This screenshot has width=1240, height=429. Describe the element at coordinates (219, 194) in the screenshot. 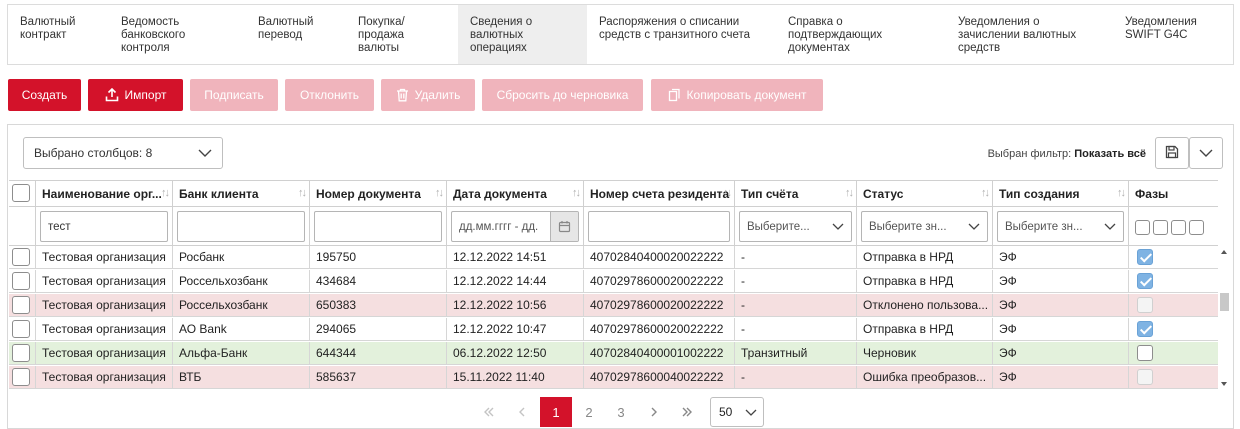

I see `column-header-label: Банк клиента` at that location.